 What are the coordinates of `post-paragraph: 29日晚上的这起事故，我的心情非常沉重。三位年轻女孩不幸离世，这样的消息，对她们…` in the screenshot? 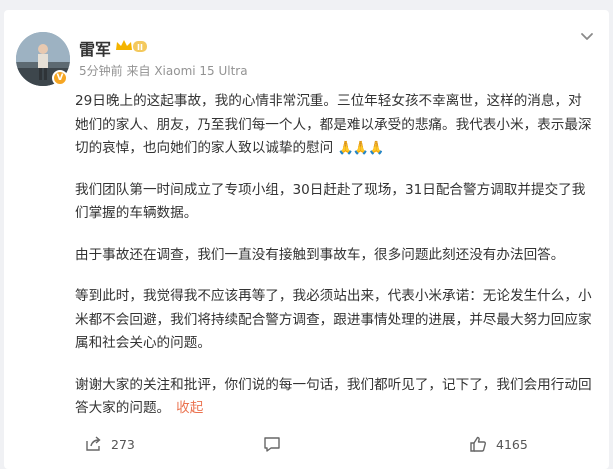 It's located at (333, 124).